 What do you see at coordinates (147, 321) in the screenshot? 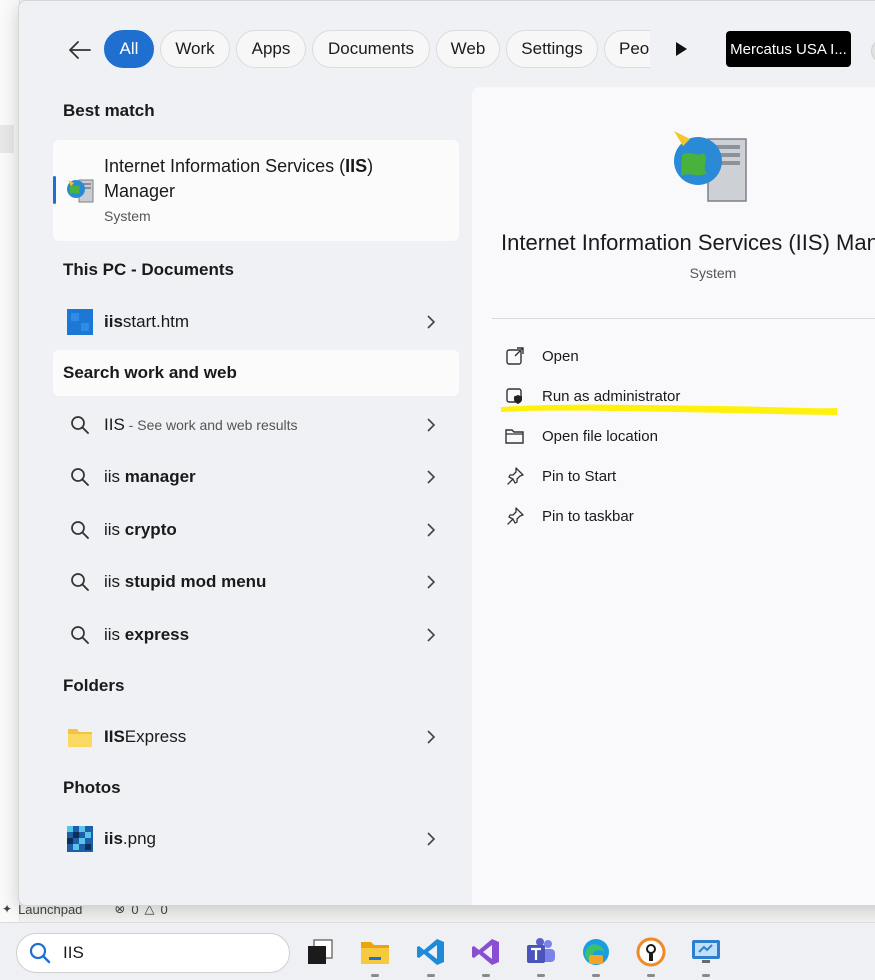
I see `list-item-label: iisstart.htm` at bounding box center [147, 321].